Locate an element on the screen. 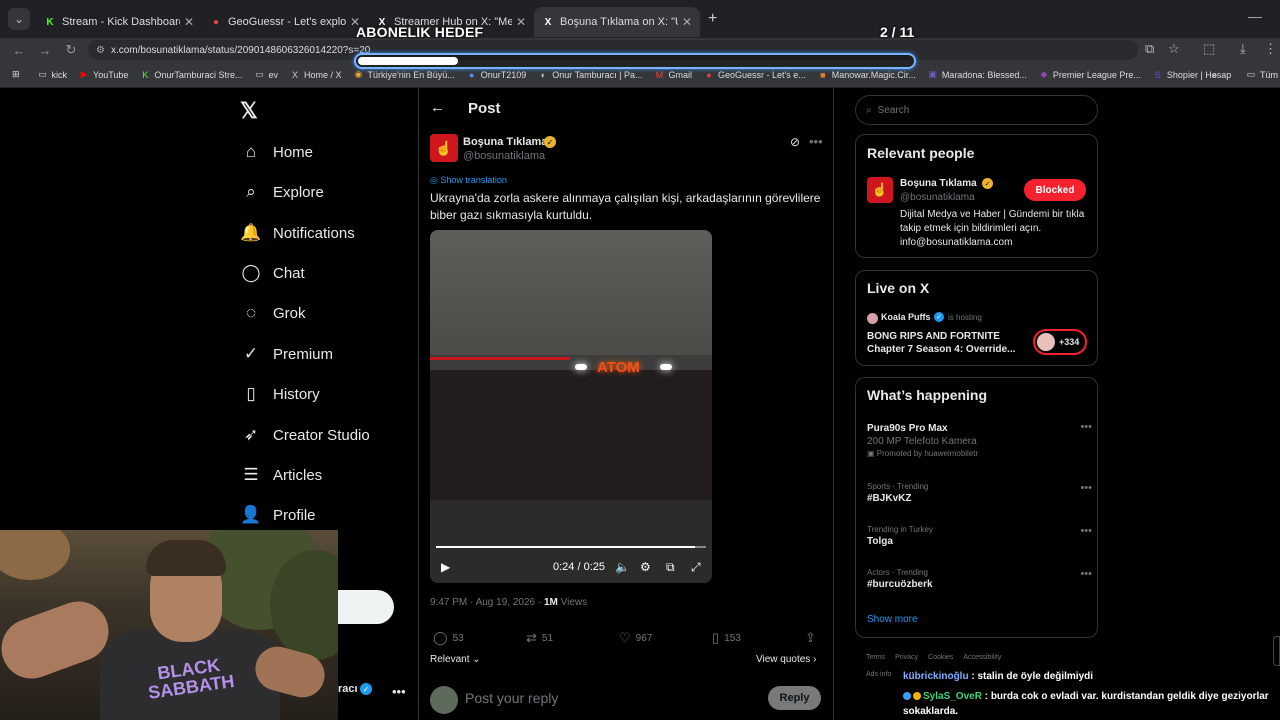  bookmark-item: ▭ kick is located at coordinates (52, 74).